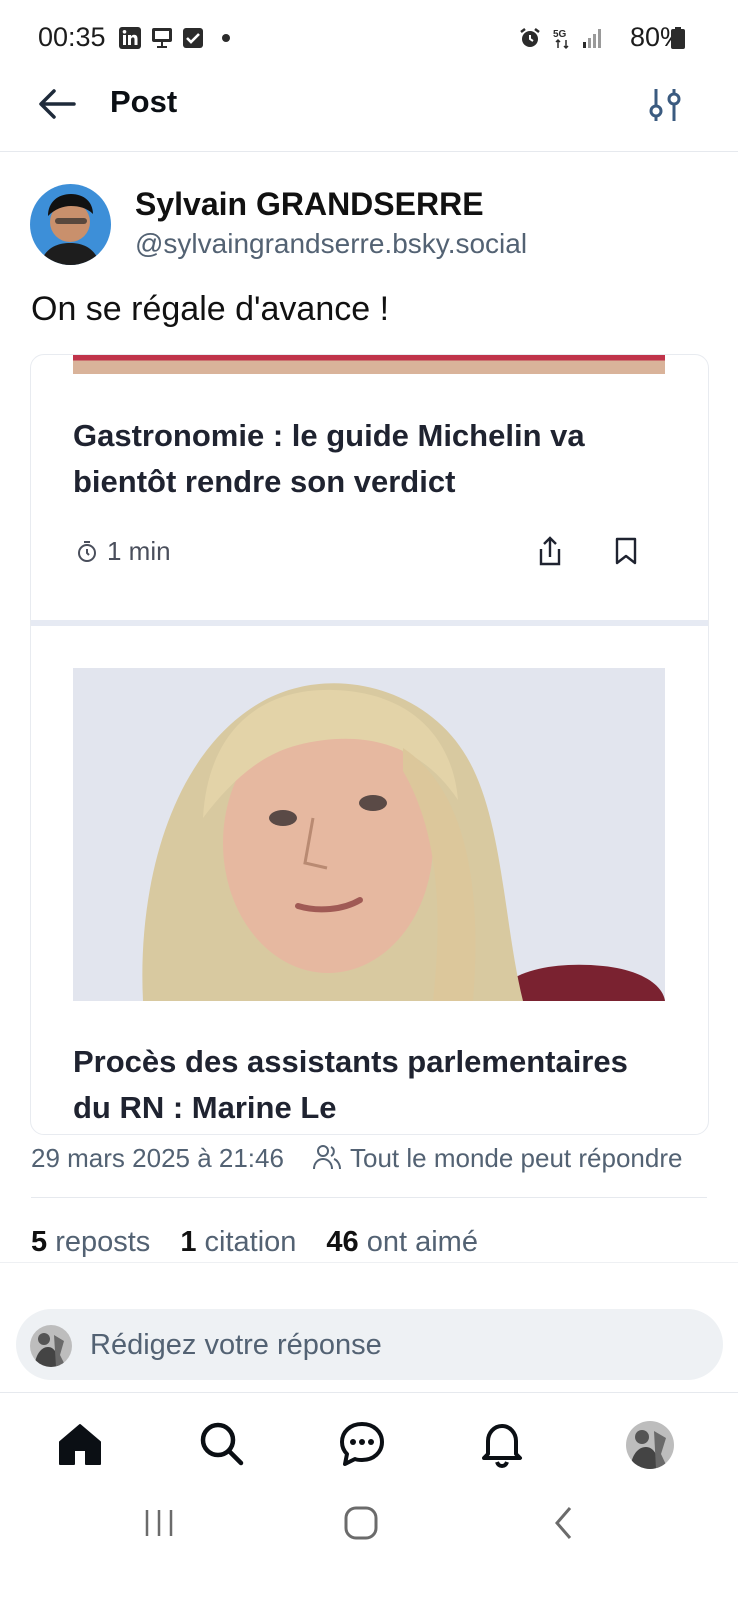 Image resolution: width=738 pixels, height=1600 pixels. What do you see at coordinates (159, 1523) in the screenshot?
I see `recent-apps-icon` at bounding box center [159, 1523].